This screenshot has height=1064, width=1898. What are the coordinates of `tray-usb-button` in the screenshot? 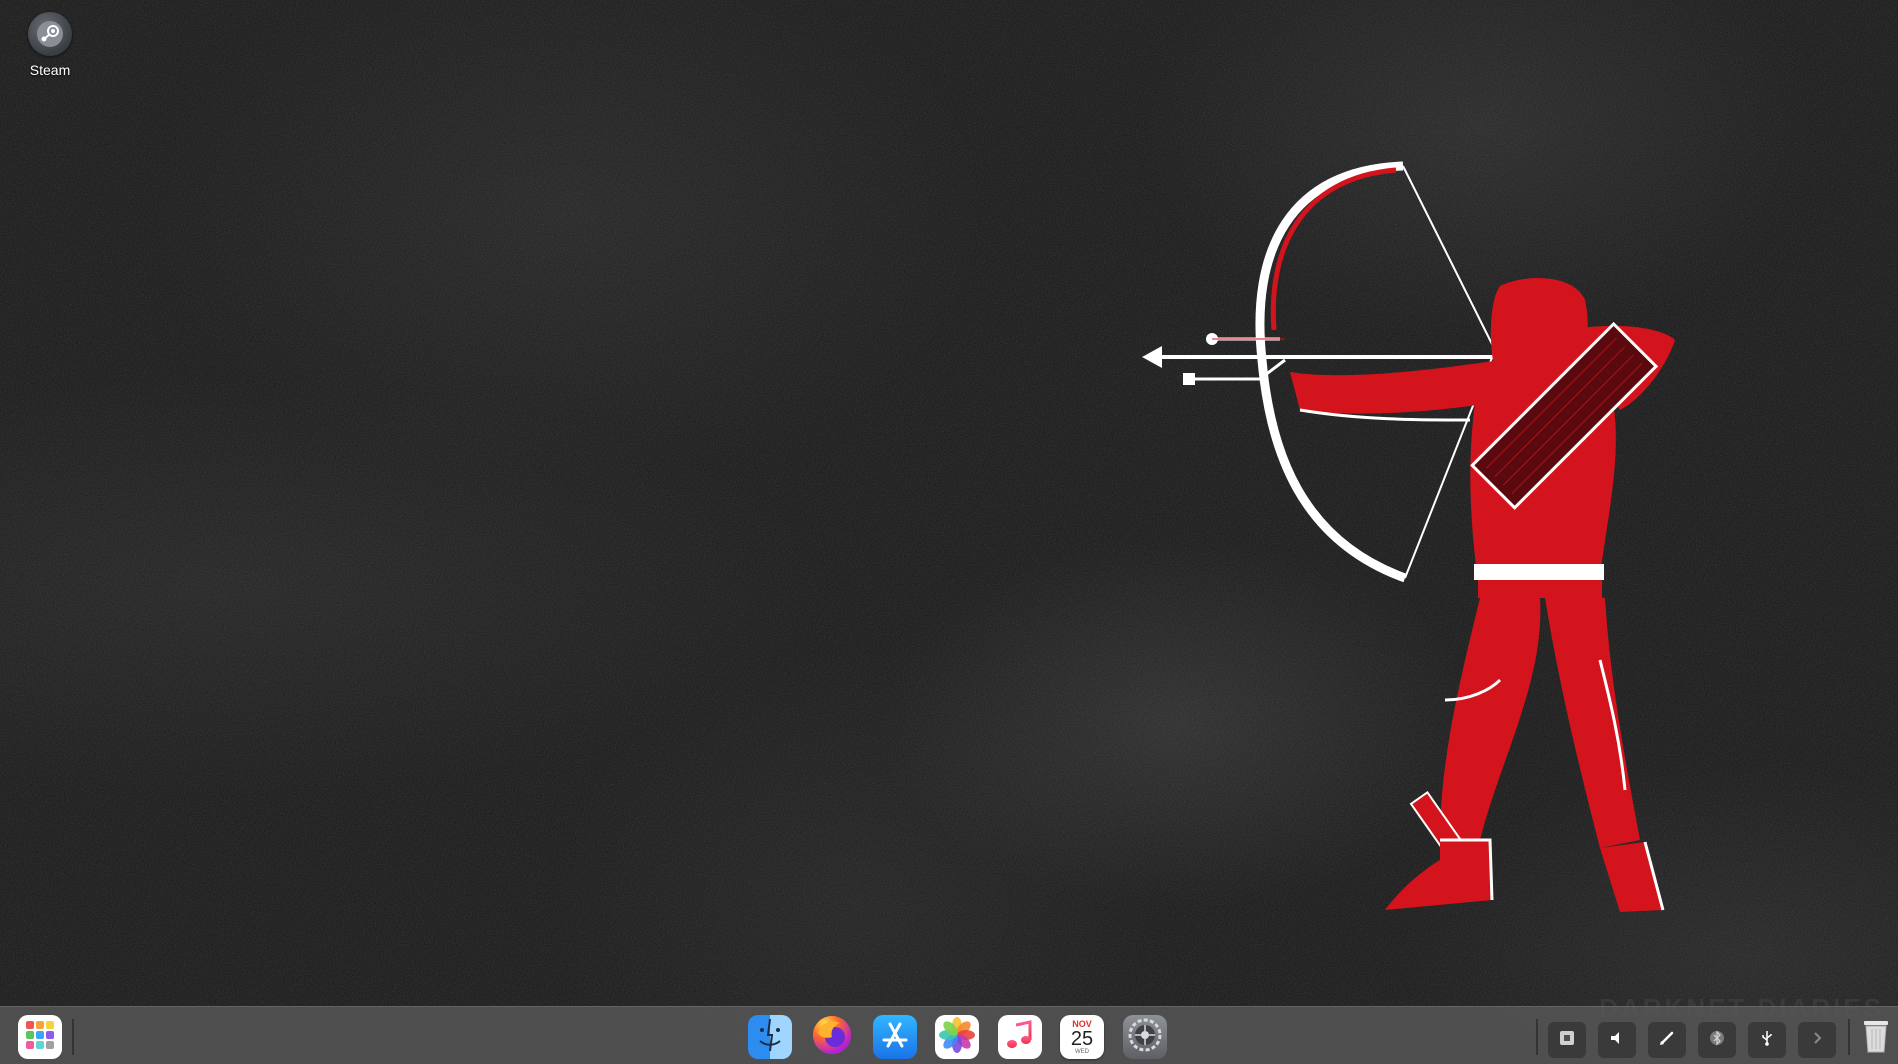 It's located at (1767, 1040).